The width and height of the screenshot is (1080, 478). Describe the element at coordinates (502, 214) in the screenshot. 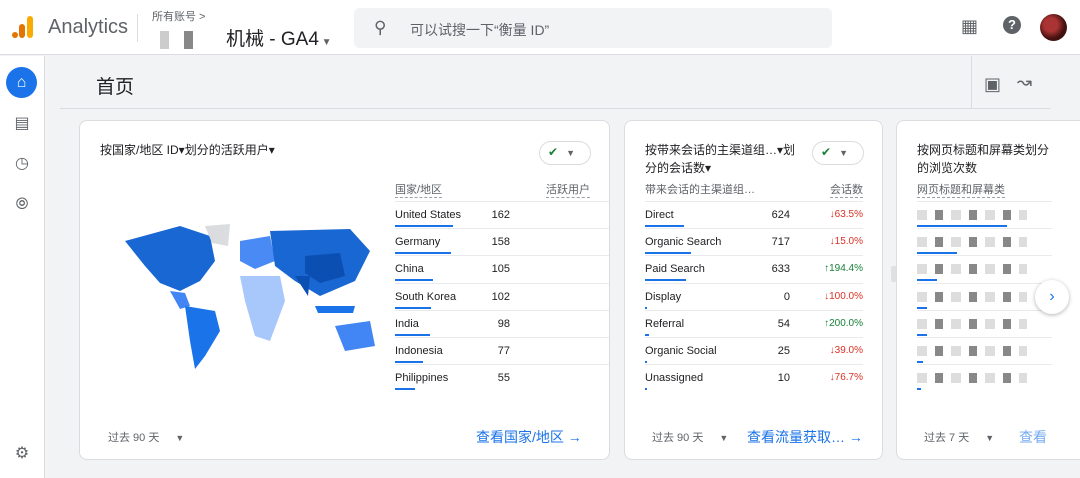

I see `table-row: United States162↑1.9%` at that location.